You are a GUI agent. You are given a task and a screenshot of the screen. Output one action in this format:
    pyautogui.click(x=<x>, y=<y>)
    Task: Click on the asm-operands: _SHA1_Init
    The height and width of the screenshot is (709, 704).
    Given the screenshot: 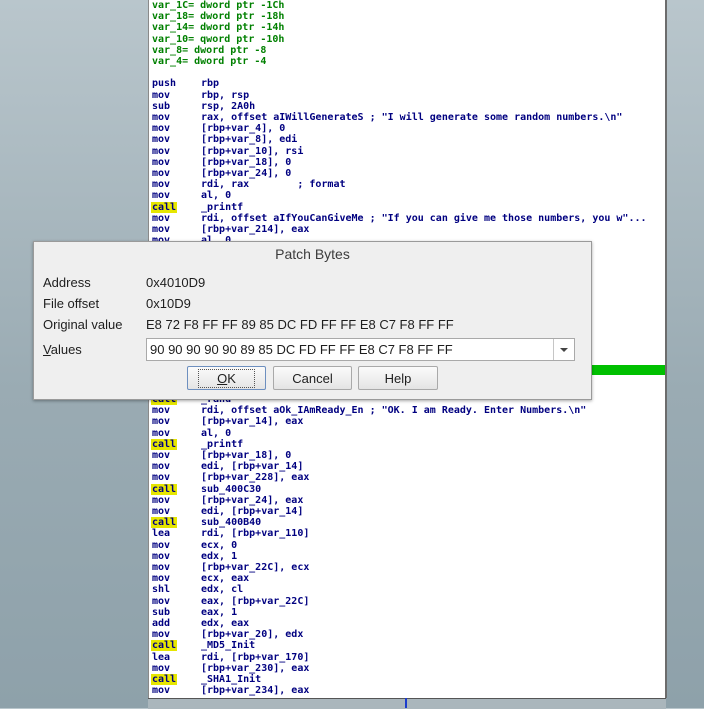 What is the action you would take?
    pyautogui.click(x=231, y=679)
    